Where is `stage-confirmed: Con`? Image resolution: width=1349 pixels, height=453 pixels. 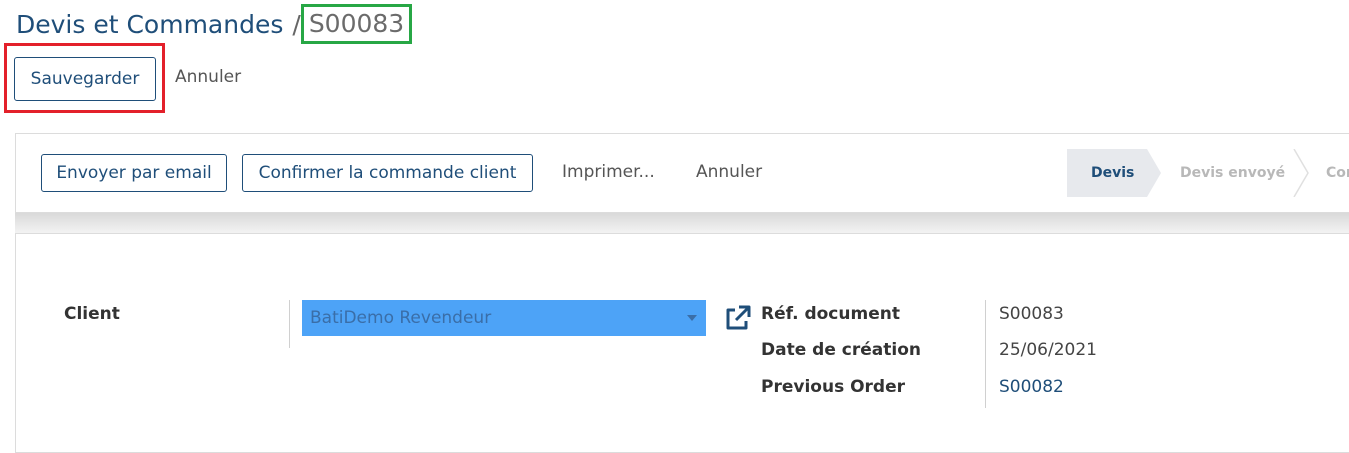
stage-confirmed: Con is located at coordinates (1337, 173).